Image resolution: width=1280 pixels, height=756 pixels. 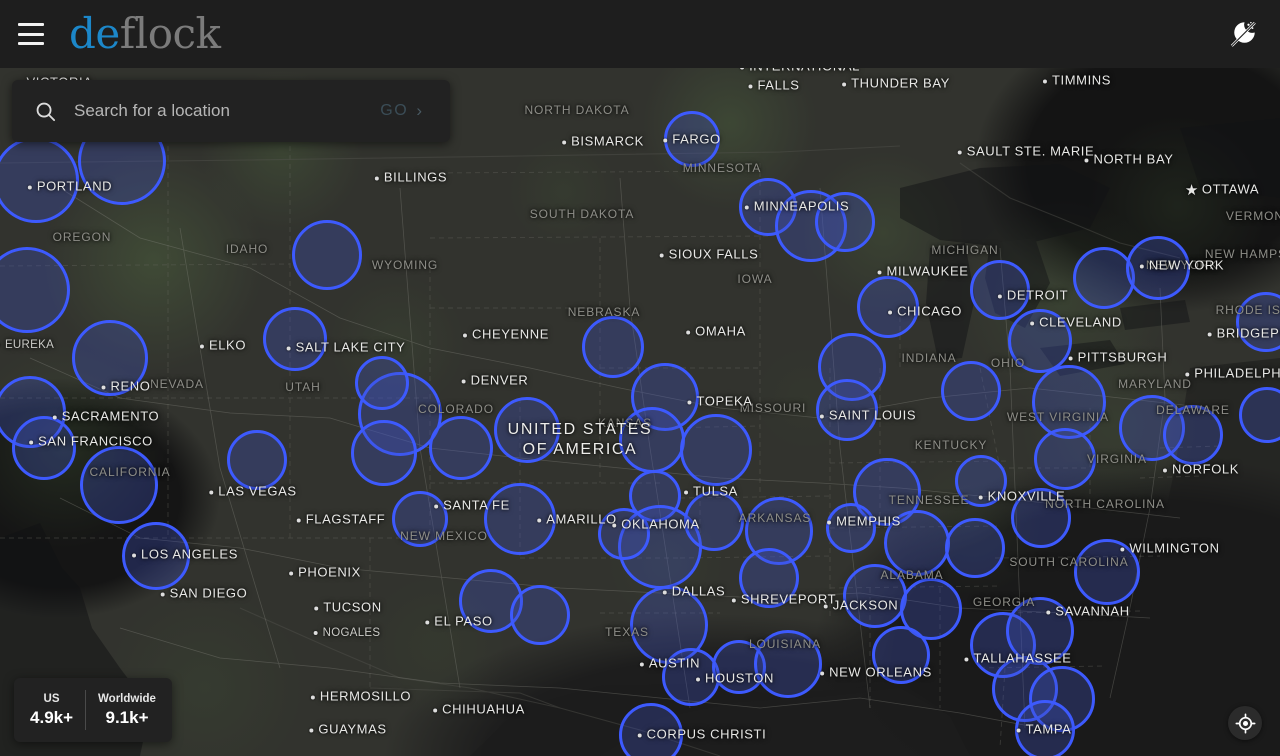 I want to click on map-label-text: IOWA, so click(x=755, y=279).